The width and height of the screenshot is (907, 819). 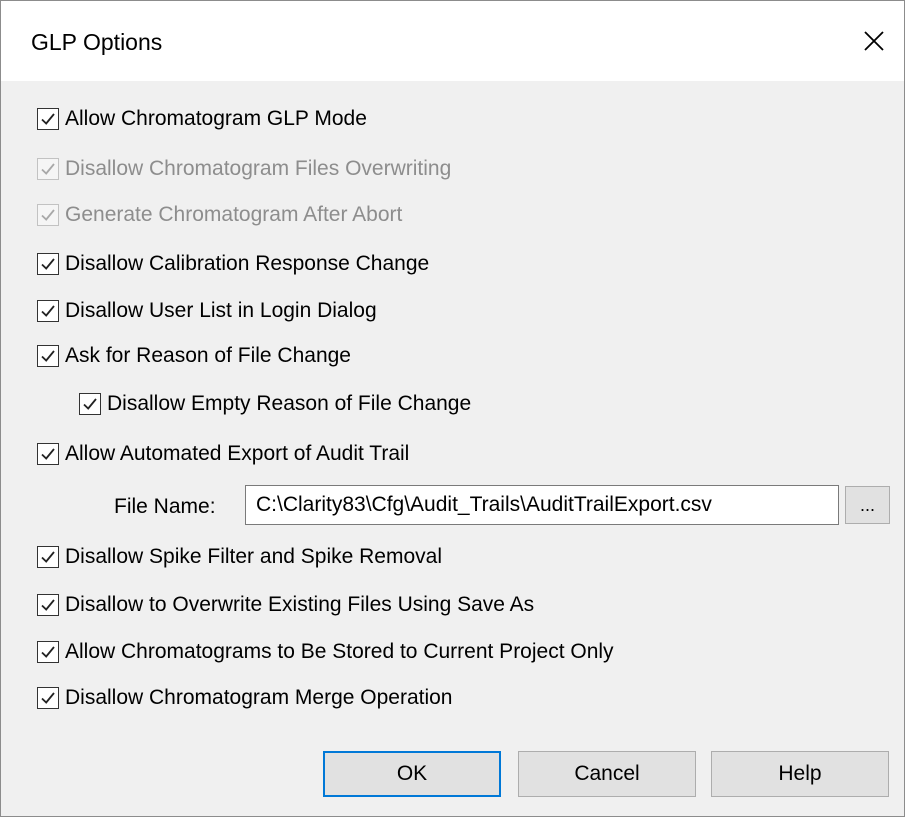 I want to click on checkbox-disallow-calibration-response-change: Disallow Calibration Response Change, so click(x=233, y=264).